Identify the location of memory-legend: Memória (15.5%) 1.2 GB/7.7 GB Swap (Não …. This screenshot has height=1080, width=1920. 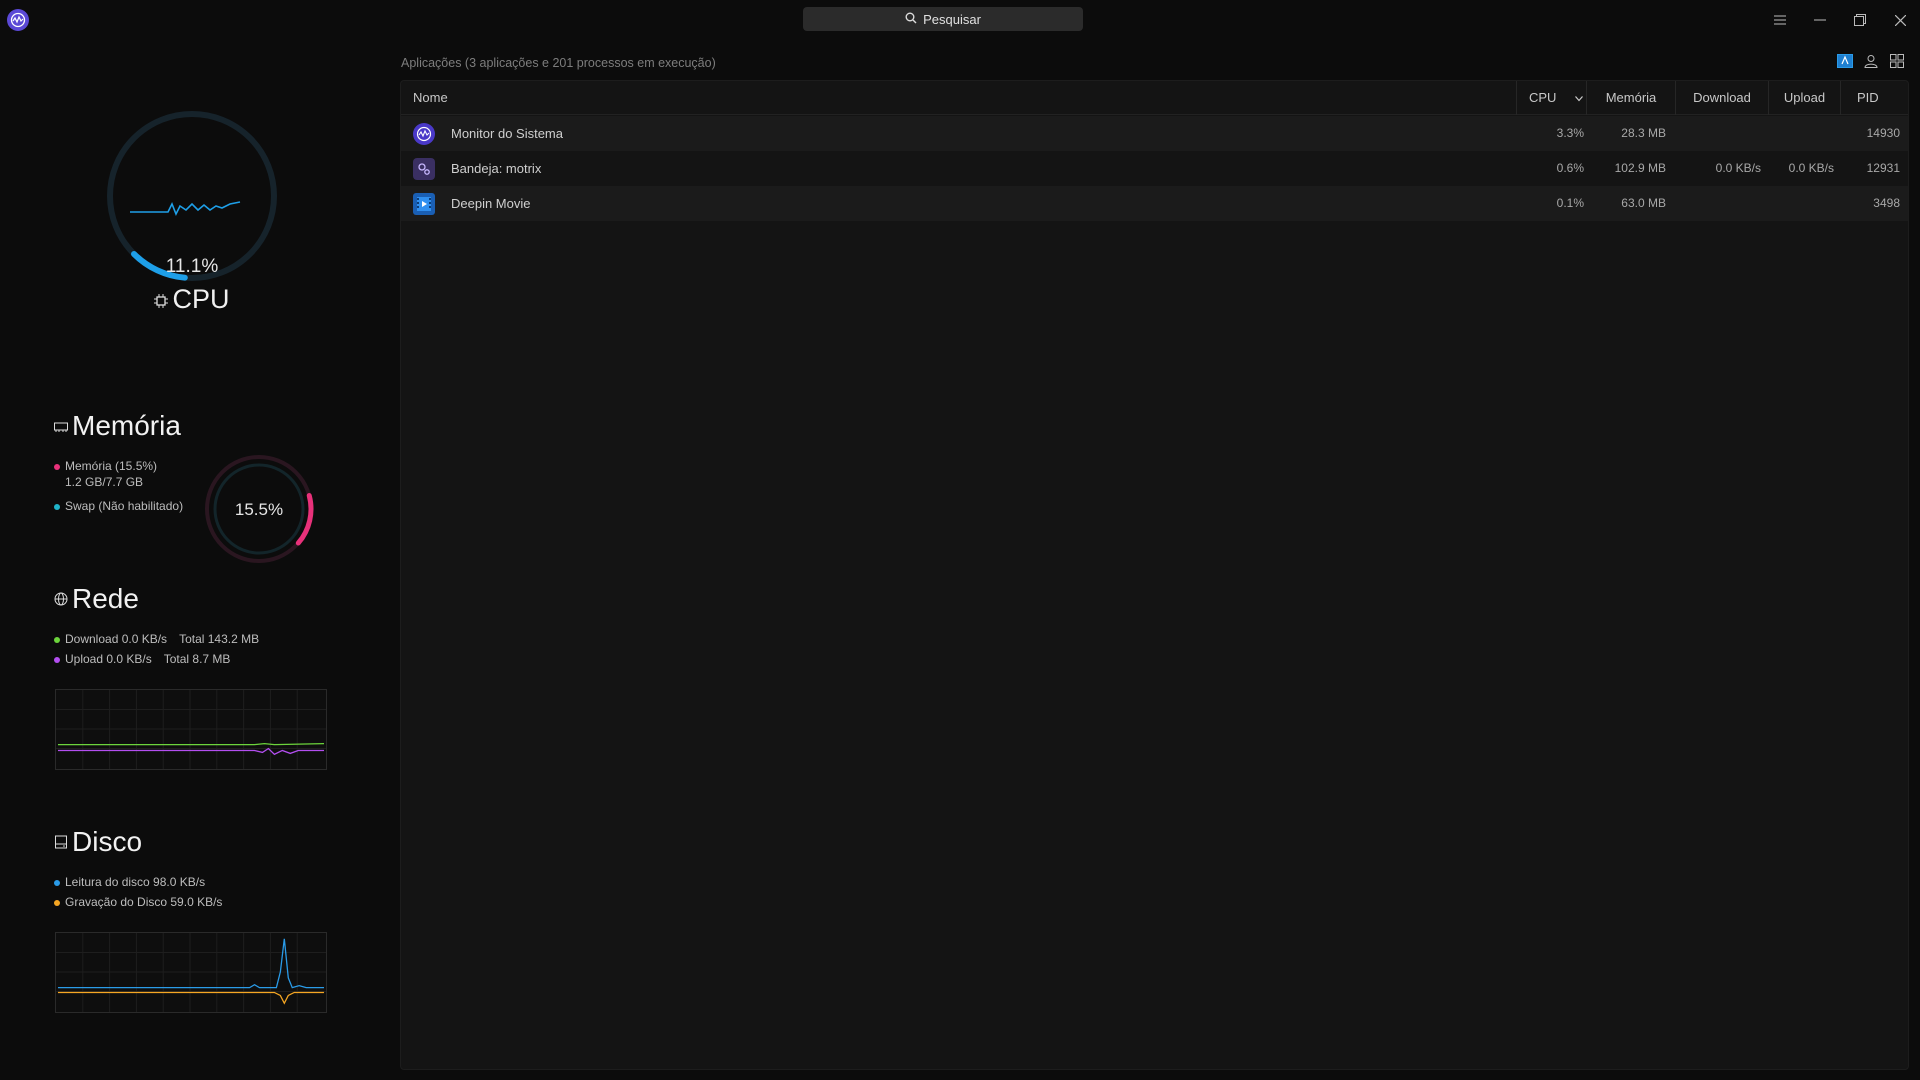
(118, 486).